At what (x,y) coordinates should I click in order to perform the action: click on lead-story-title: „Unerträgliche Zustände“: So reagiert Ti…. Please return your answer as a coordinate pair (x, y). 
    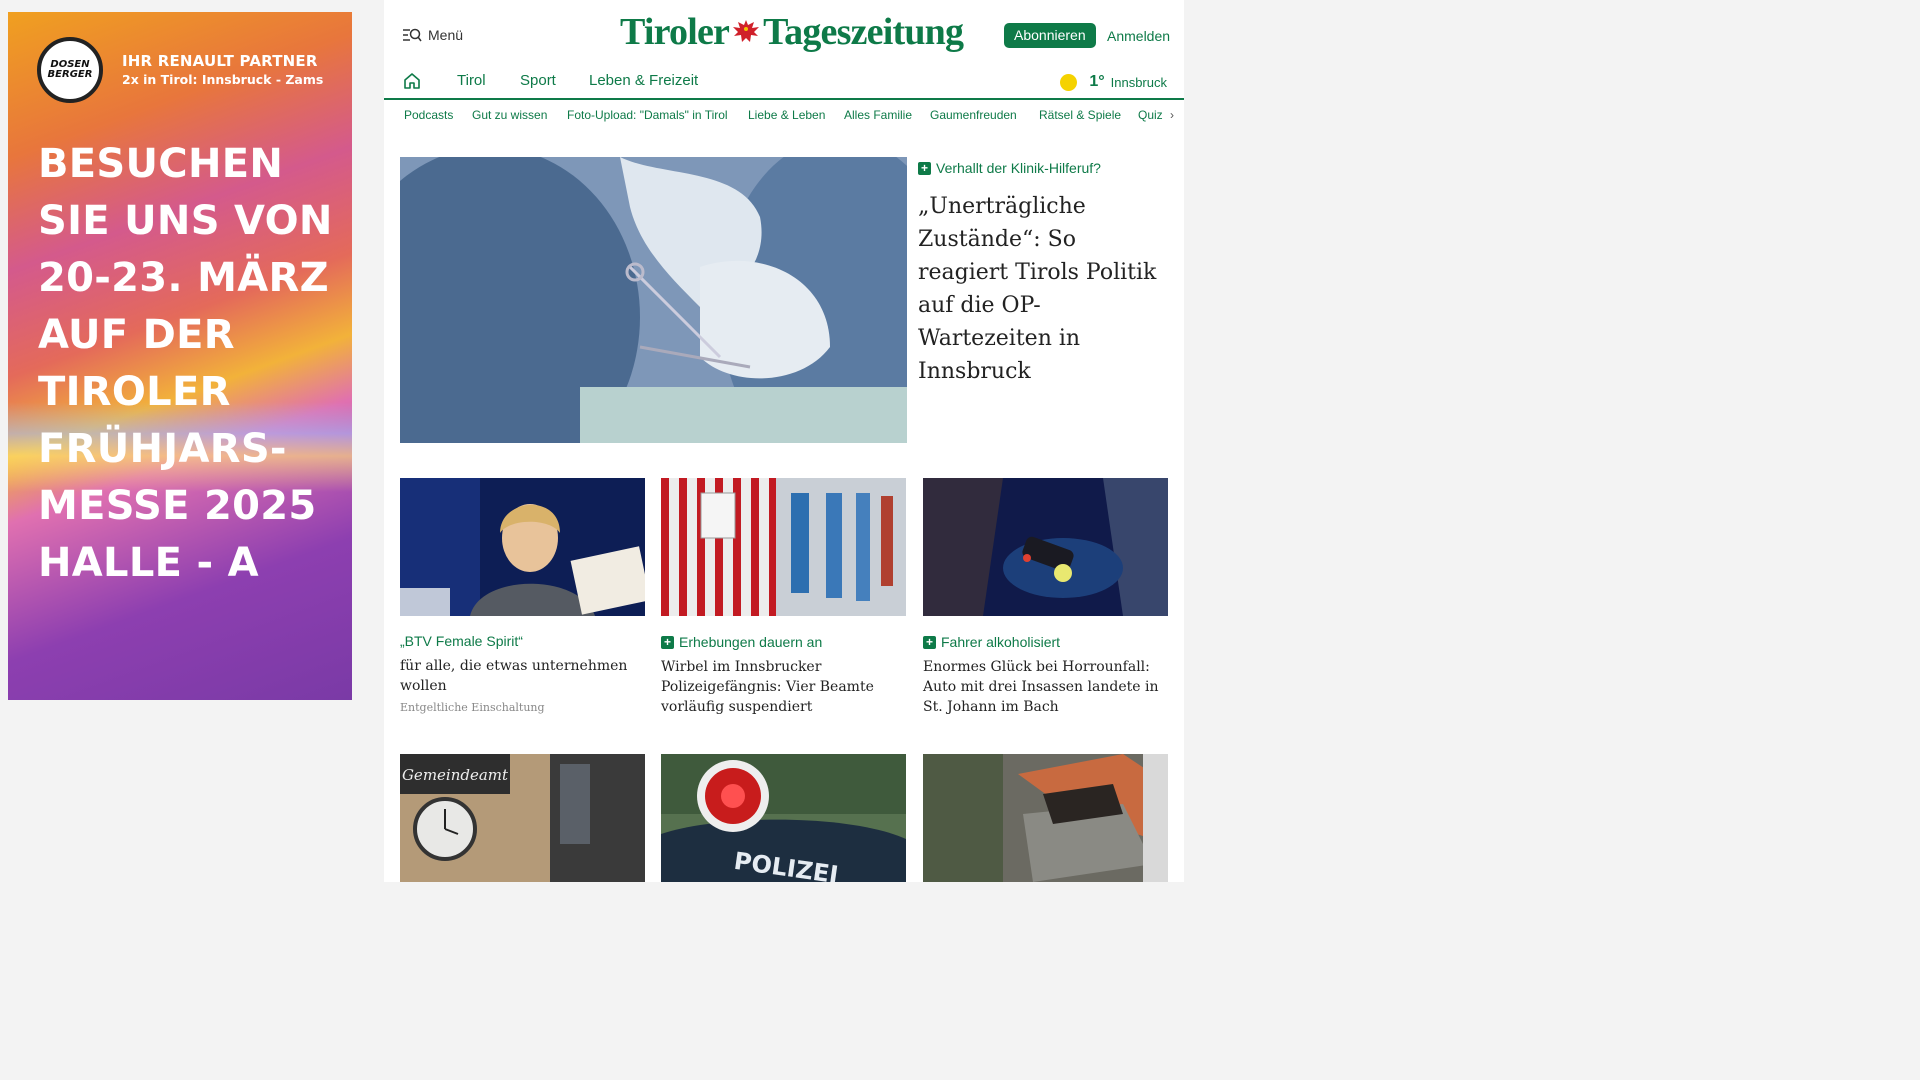
    Looking at the image, I should click on (1045, 289).